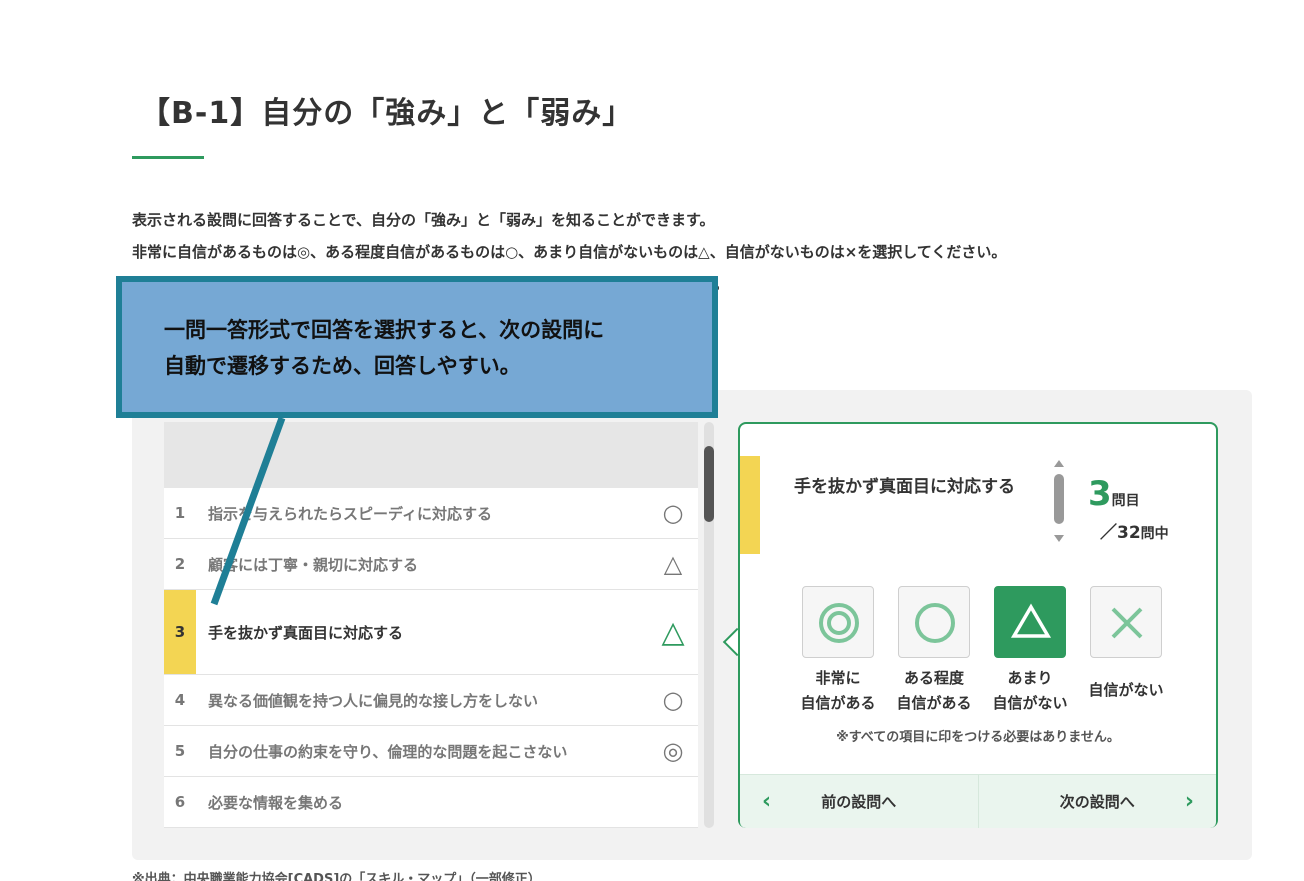 The image size is (1304, 881). What do you see at coordinates (978, 737) in the screenshot?
I see `card-note: ※すべての項目に印をつける必要はありません。` at bounding box center [978, 737].